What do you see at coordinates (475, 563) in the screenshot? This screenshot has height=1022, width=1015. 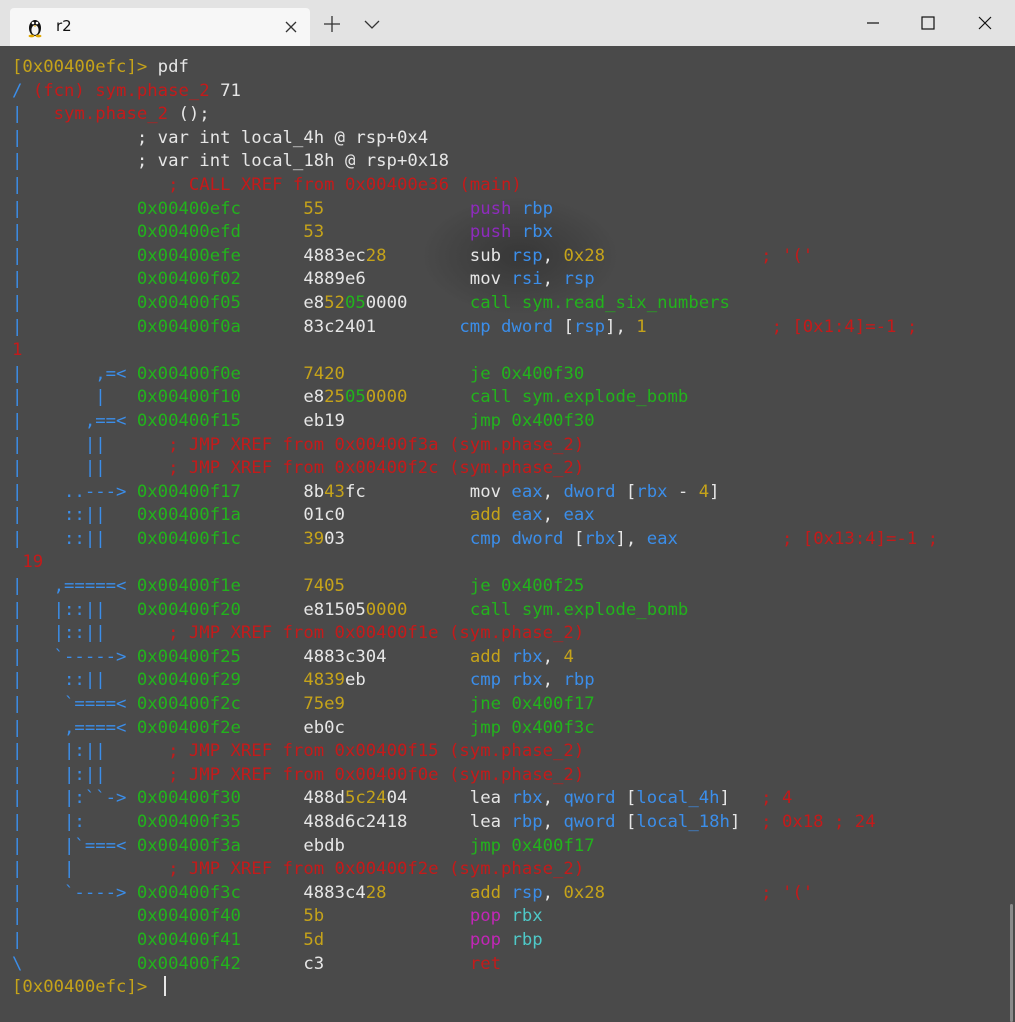 I see `terminal-line: 19` at bounding box center [475, 563].